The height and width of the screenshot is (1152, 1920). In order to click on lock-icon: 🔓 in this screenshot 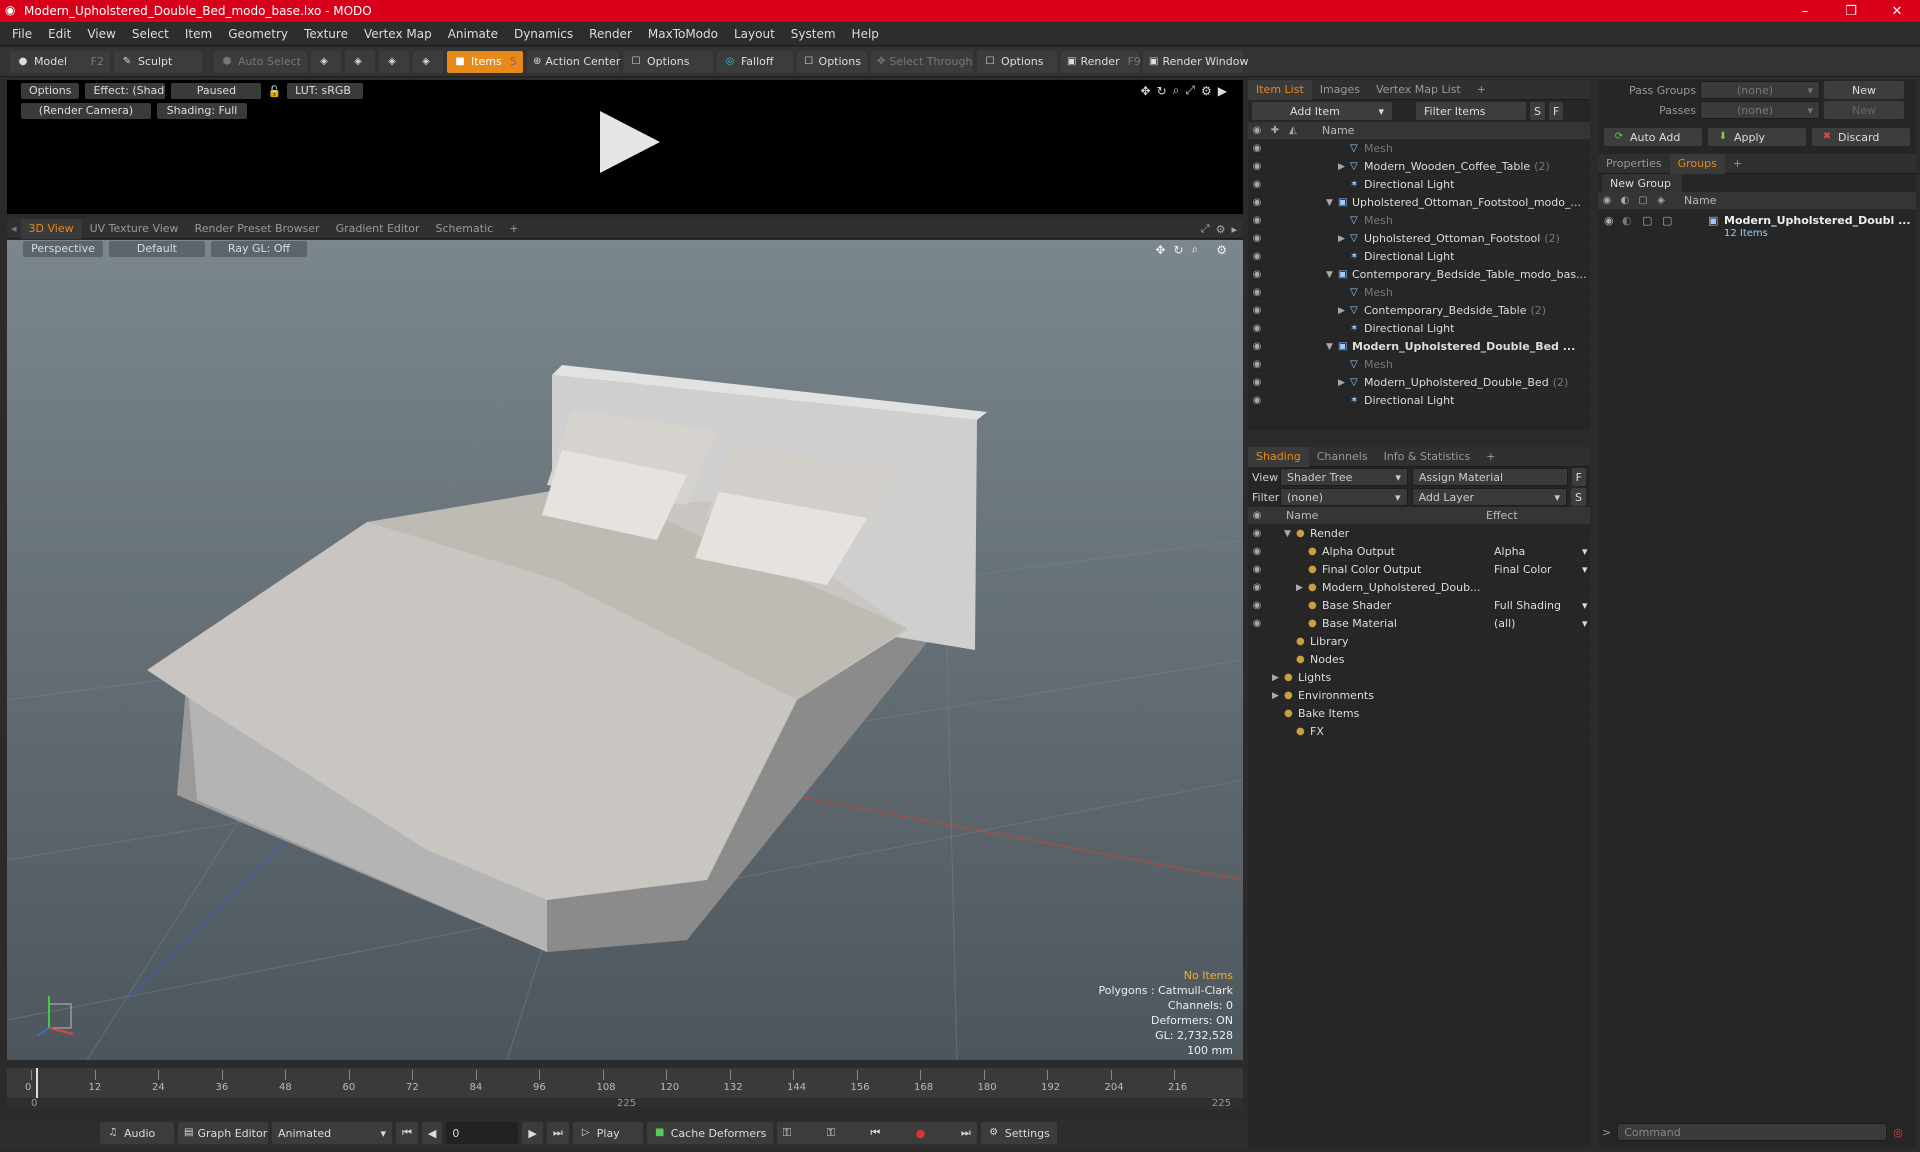, I will do `click(274, 91)`.